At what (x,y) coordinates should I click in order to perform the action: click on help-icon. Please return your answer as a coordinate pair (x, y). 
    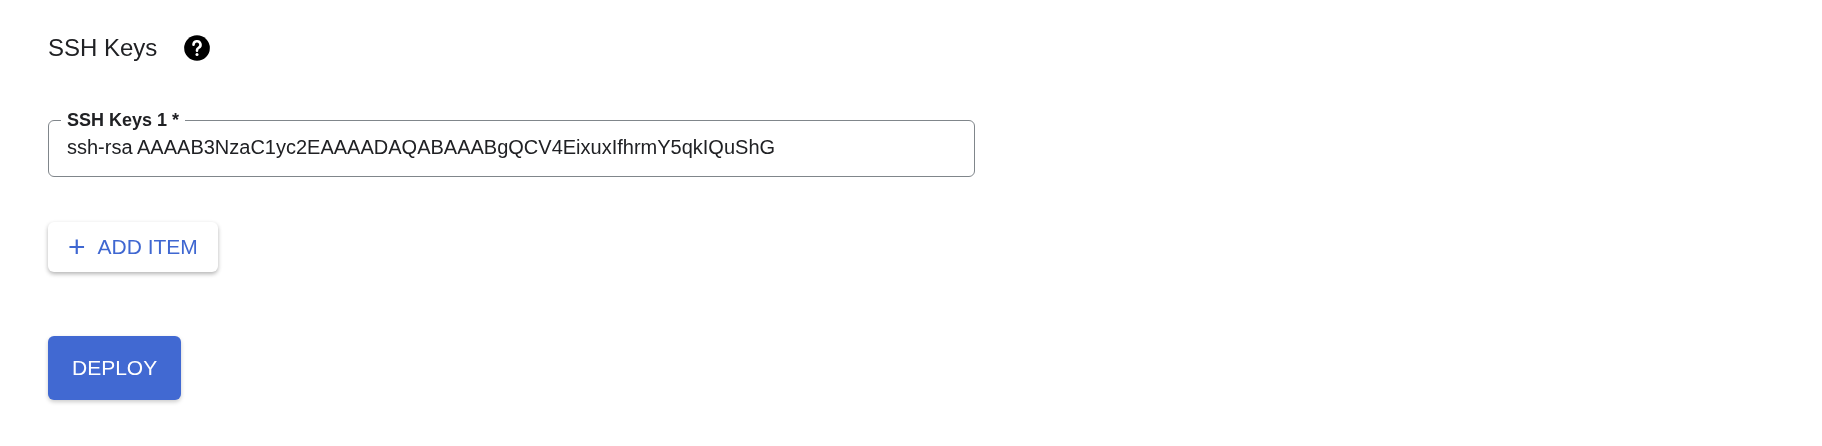
    Looking at the image, I should click on (197, 48).